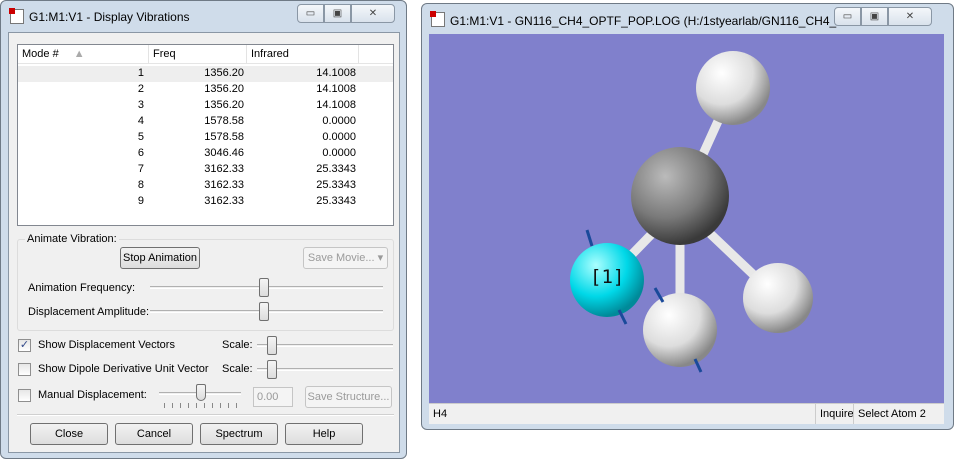 The height and width of the screenshot is (460, 955). What do you see at coordinates (324, 434) in the screenshot?
I see `help-button: Help` at bounding box center [324, 434].